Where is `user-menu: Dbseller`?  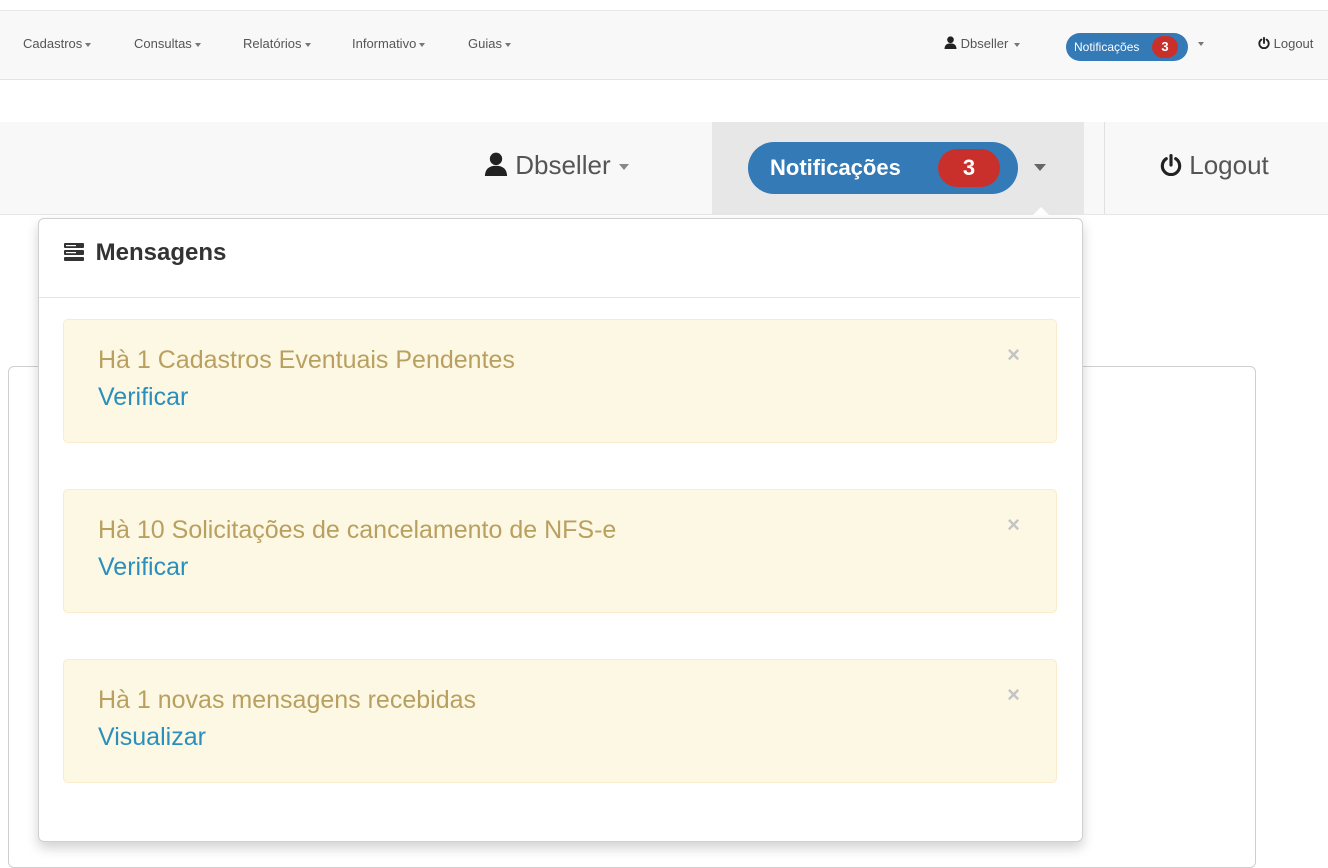 user-menu: Dbseller is located at coordinates (982, 43).